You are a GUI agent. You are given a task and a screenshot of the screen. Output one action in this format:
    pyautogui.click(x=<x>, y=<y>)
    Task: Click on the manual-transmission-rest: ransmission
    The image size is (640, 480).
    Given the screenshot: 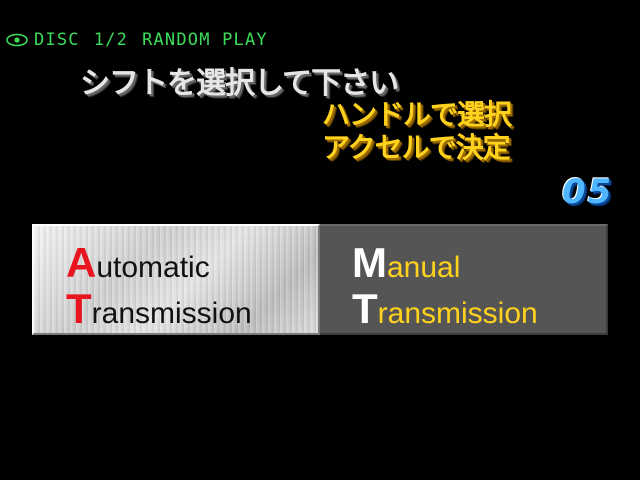 What is the action you would take?
    pyautogui.click(x=457, y=313)
    